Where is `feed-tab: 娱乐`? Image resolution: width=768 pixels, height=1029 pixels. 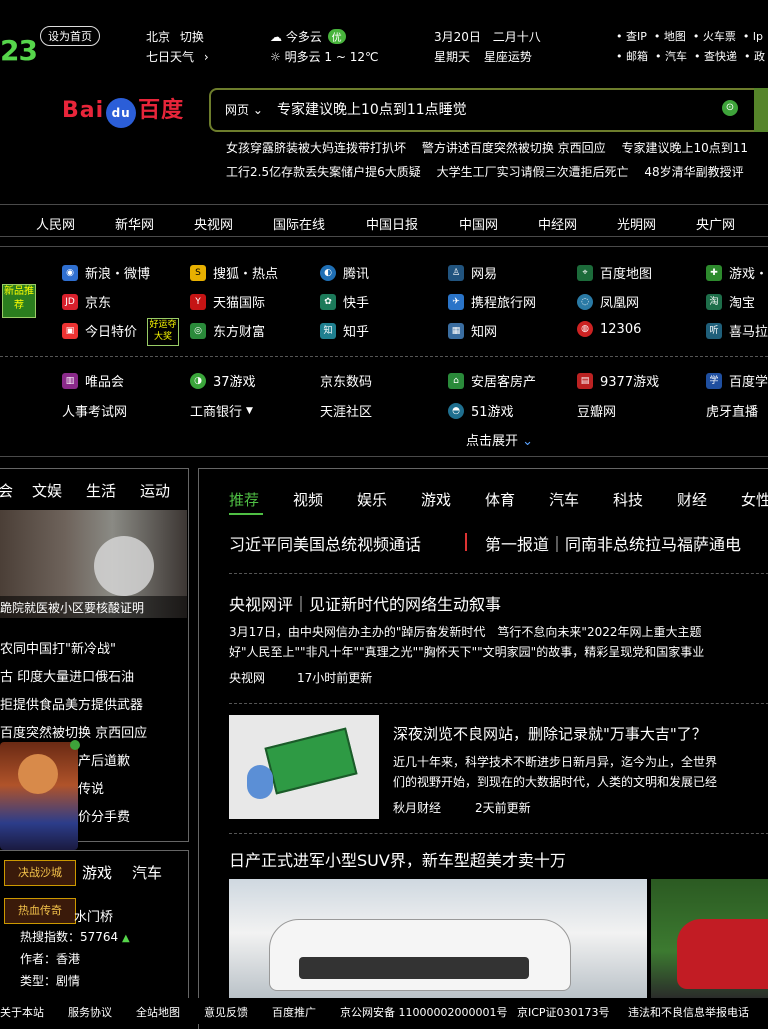
feed-tab: 娱乐 is located at coordinates (372, 499).